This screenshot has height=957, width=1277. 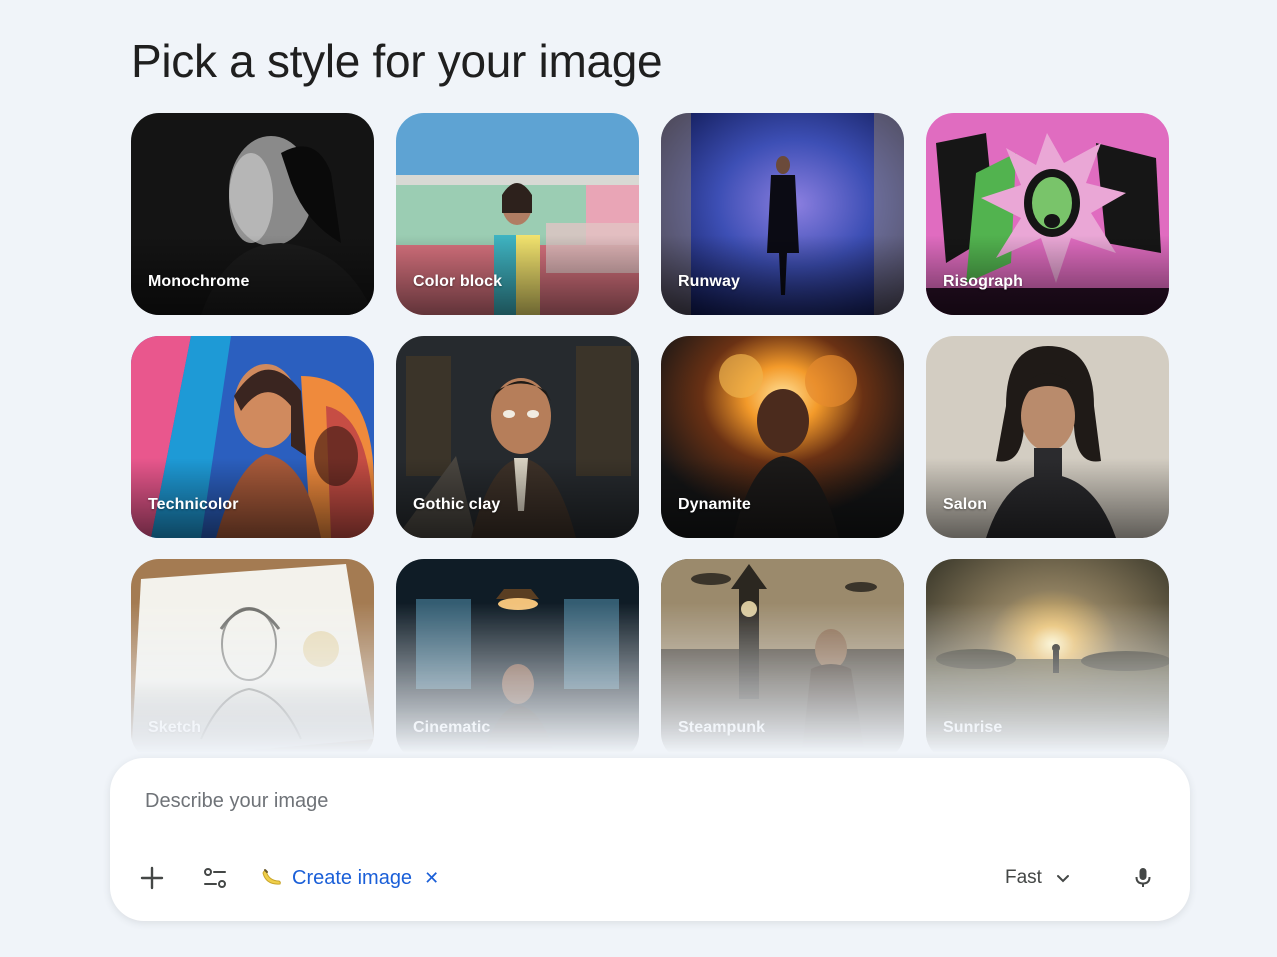 I want to click on chevron-down-icon, so click(x=1062, y=879).